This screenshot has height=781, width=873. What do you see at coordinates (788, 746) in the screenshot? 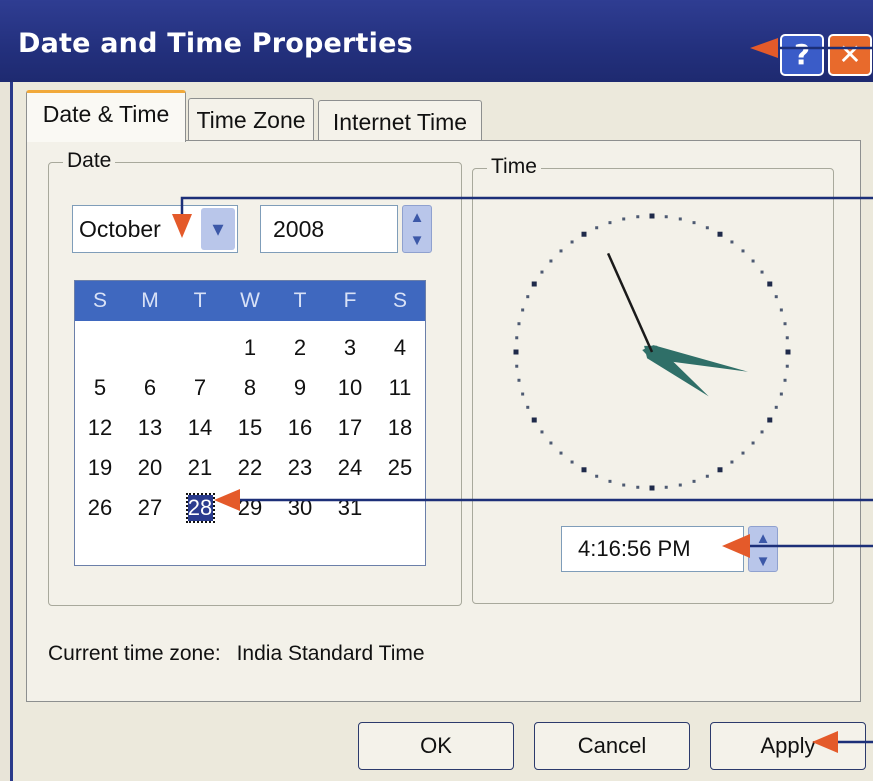
I see `apply-button: Apply` at bounding box center [788, 746].